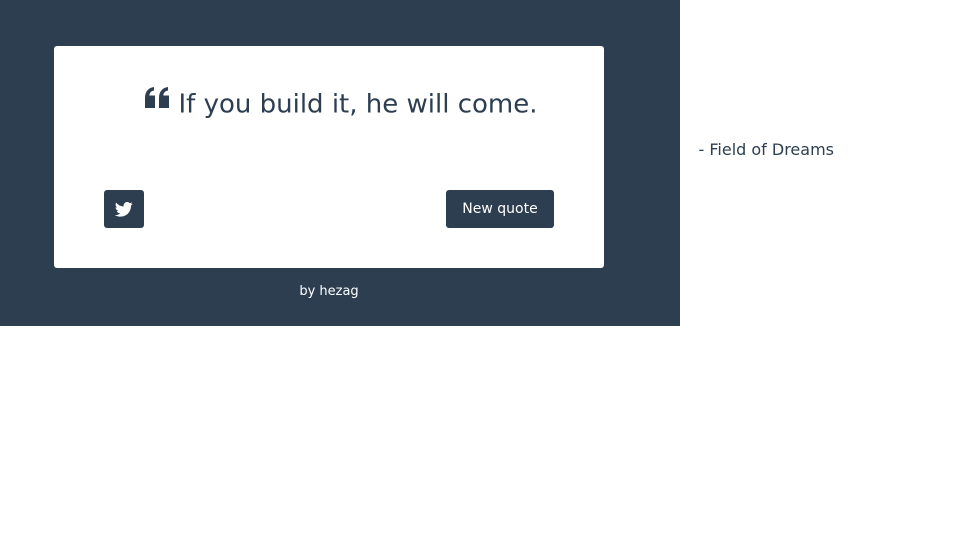 This screenshot has height=540, width=960. I want to click on footer: by hezag, so click(329, 292).